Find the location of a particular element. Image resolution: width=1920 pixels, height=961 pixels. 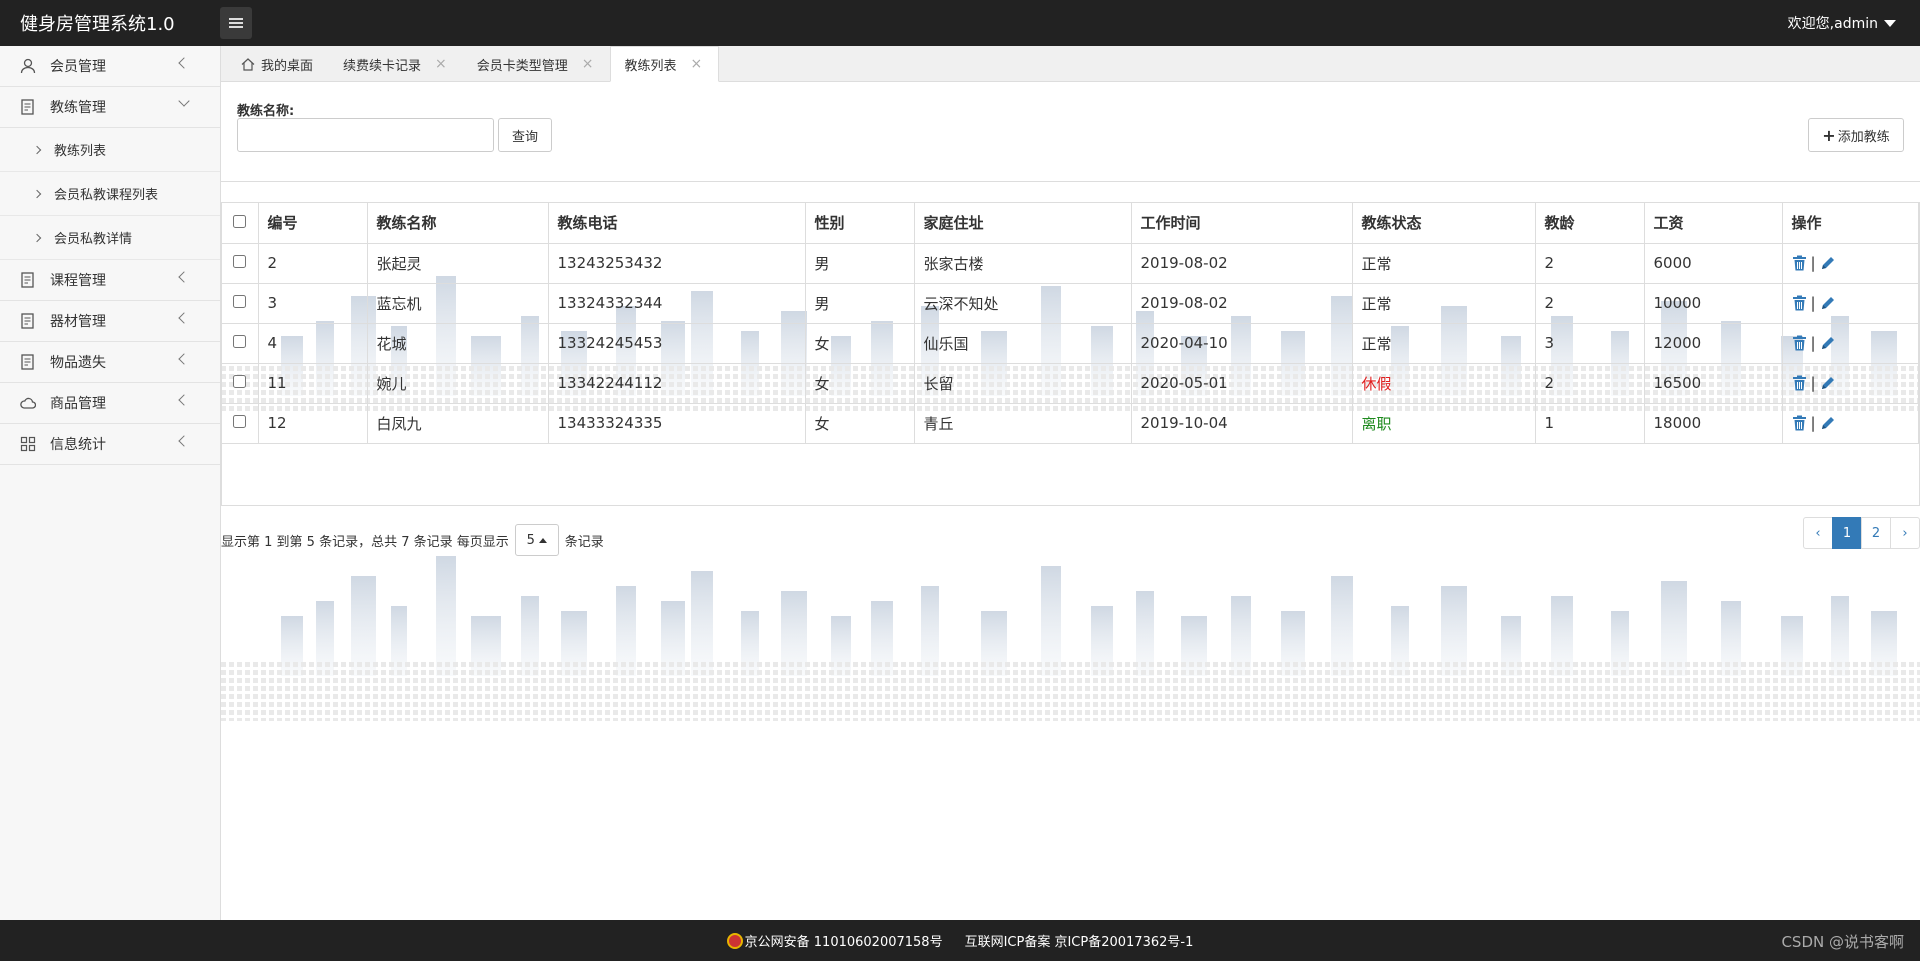

sidebar-subitem-private-detail: 会员私教详情 is located at coordinates (110, 238).